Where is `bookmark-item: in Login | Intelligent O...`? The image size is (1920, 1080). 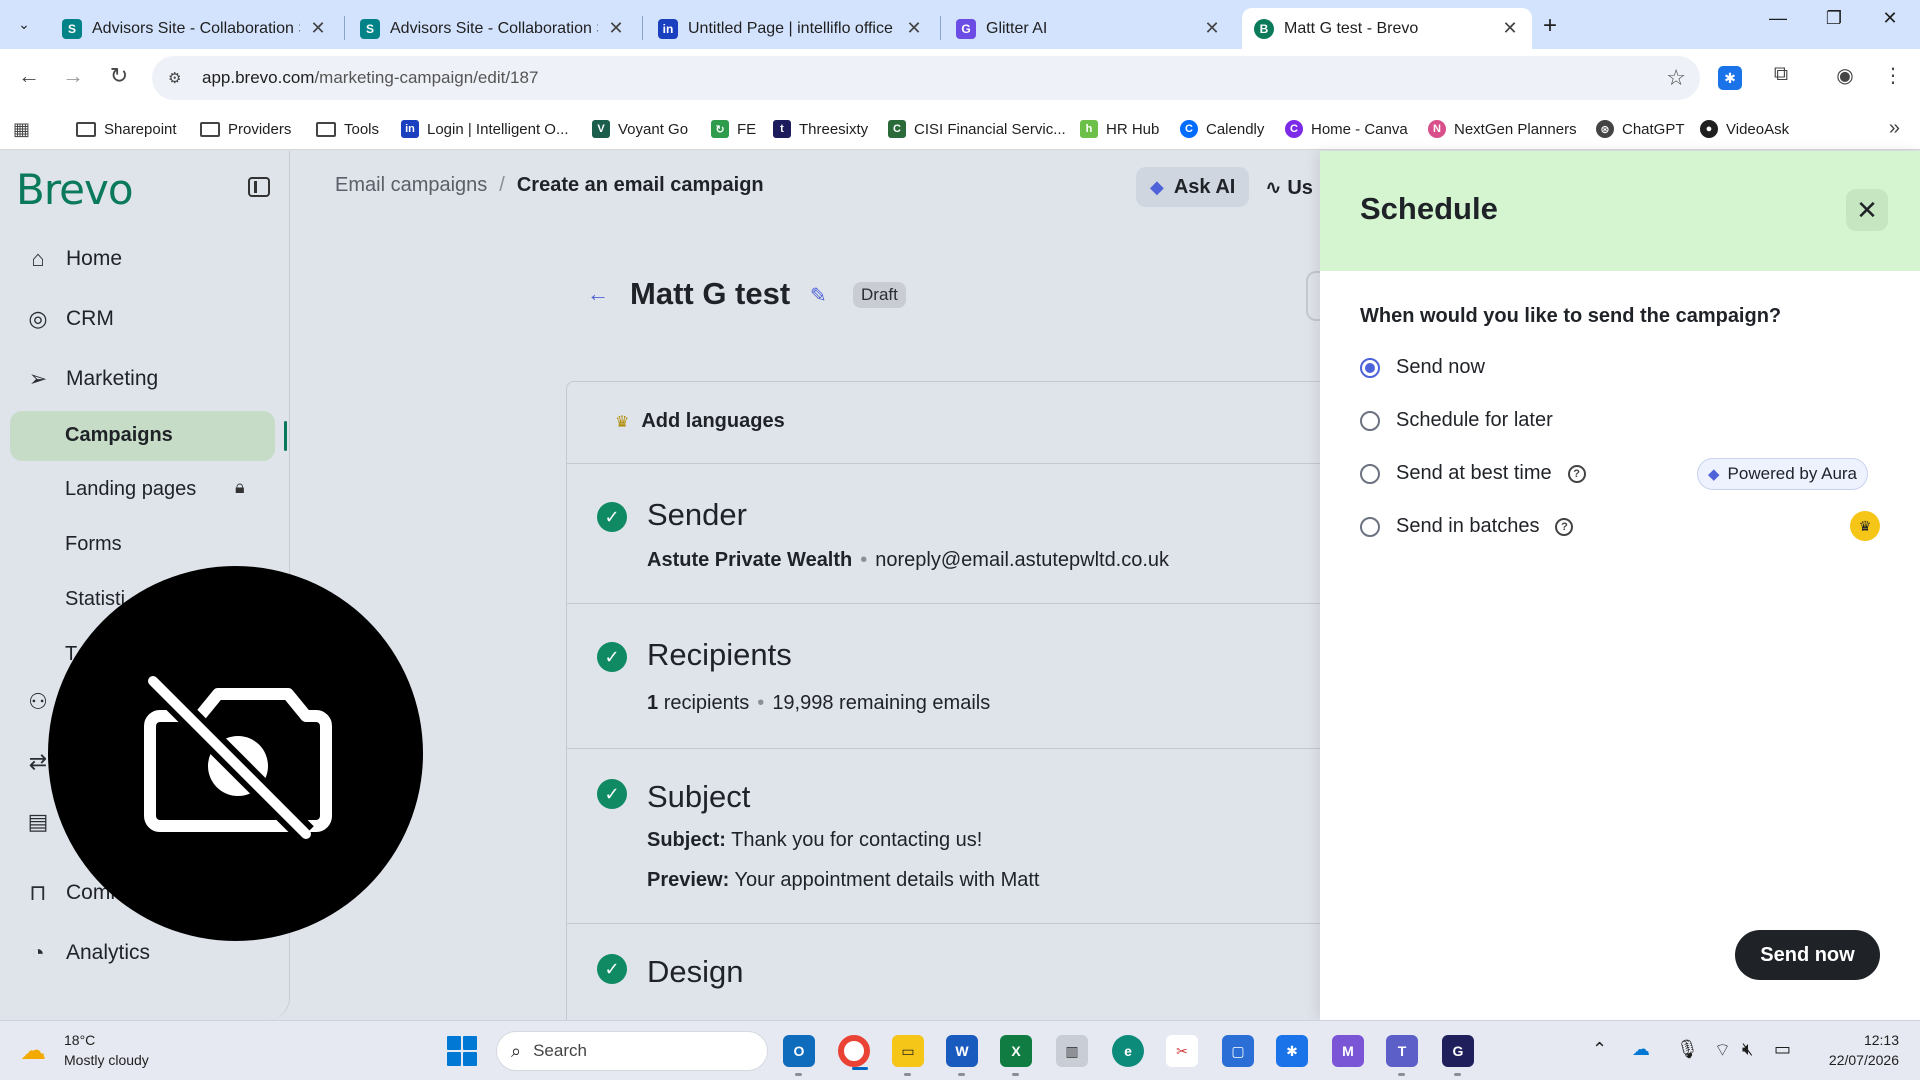 bookmark-item: in Login | Intelligent O... is located at coordinates (484, 129).